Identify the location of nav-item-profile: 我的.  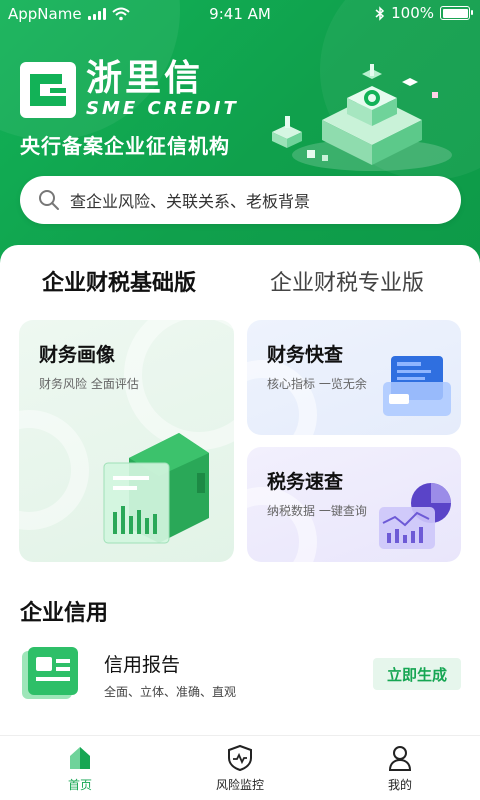
(400, 768).